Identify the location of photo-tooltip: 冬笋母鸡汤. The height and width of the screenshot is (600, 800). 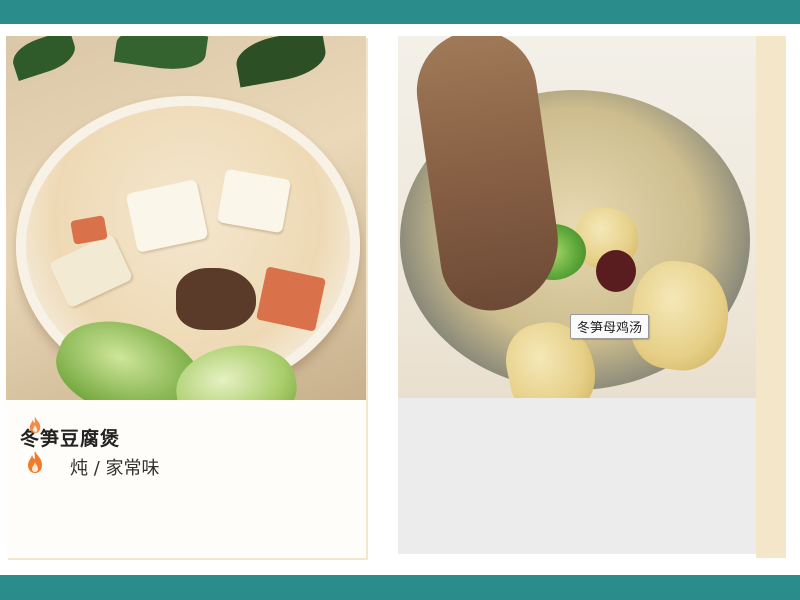
(610, 326).